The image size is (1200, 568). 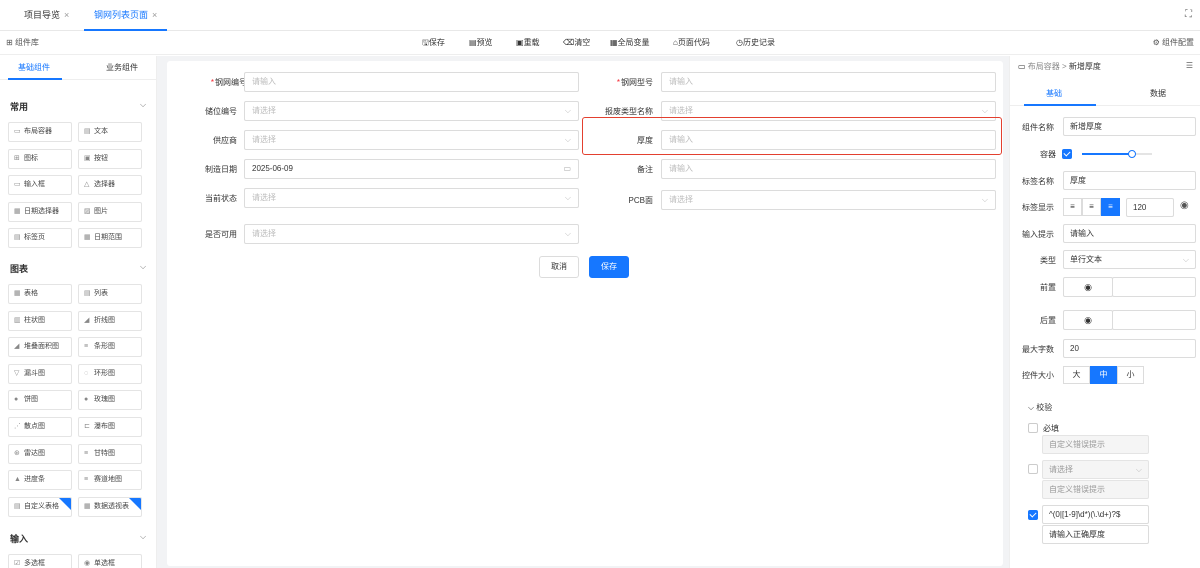 What do you see at coordinates (110, 320) in the screenshot?
I see `component-item: ◢ 折线图` at bounding box center [110, 320].